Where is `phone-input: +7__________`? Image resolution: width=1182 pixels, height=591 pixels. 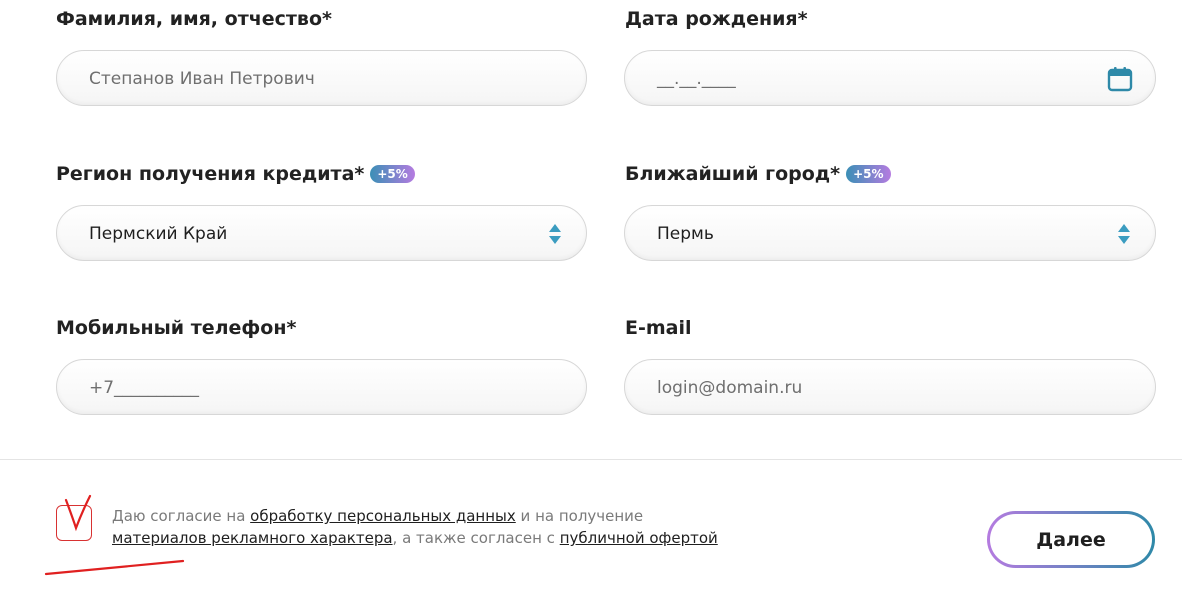
phone-input: +7__________ is located at coordinates (321, 387).